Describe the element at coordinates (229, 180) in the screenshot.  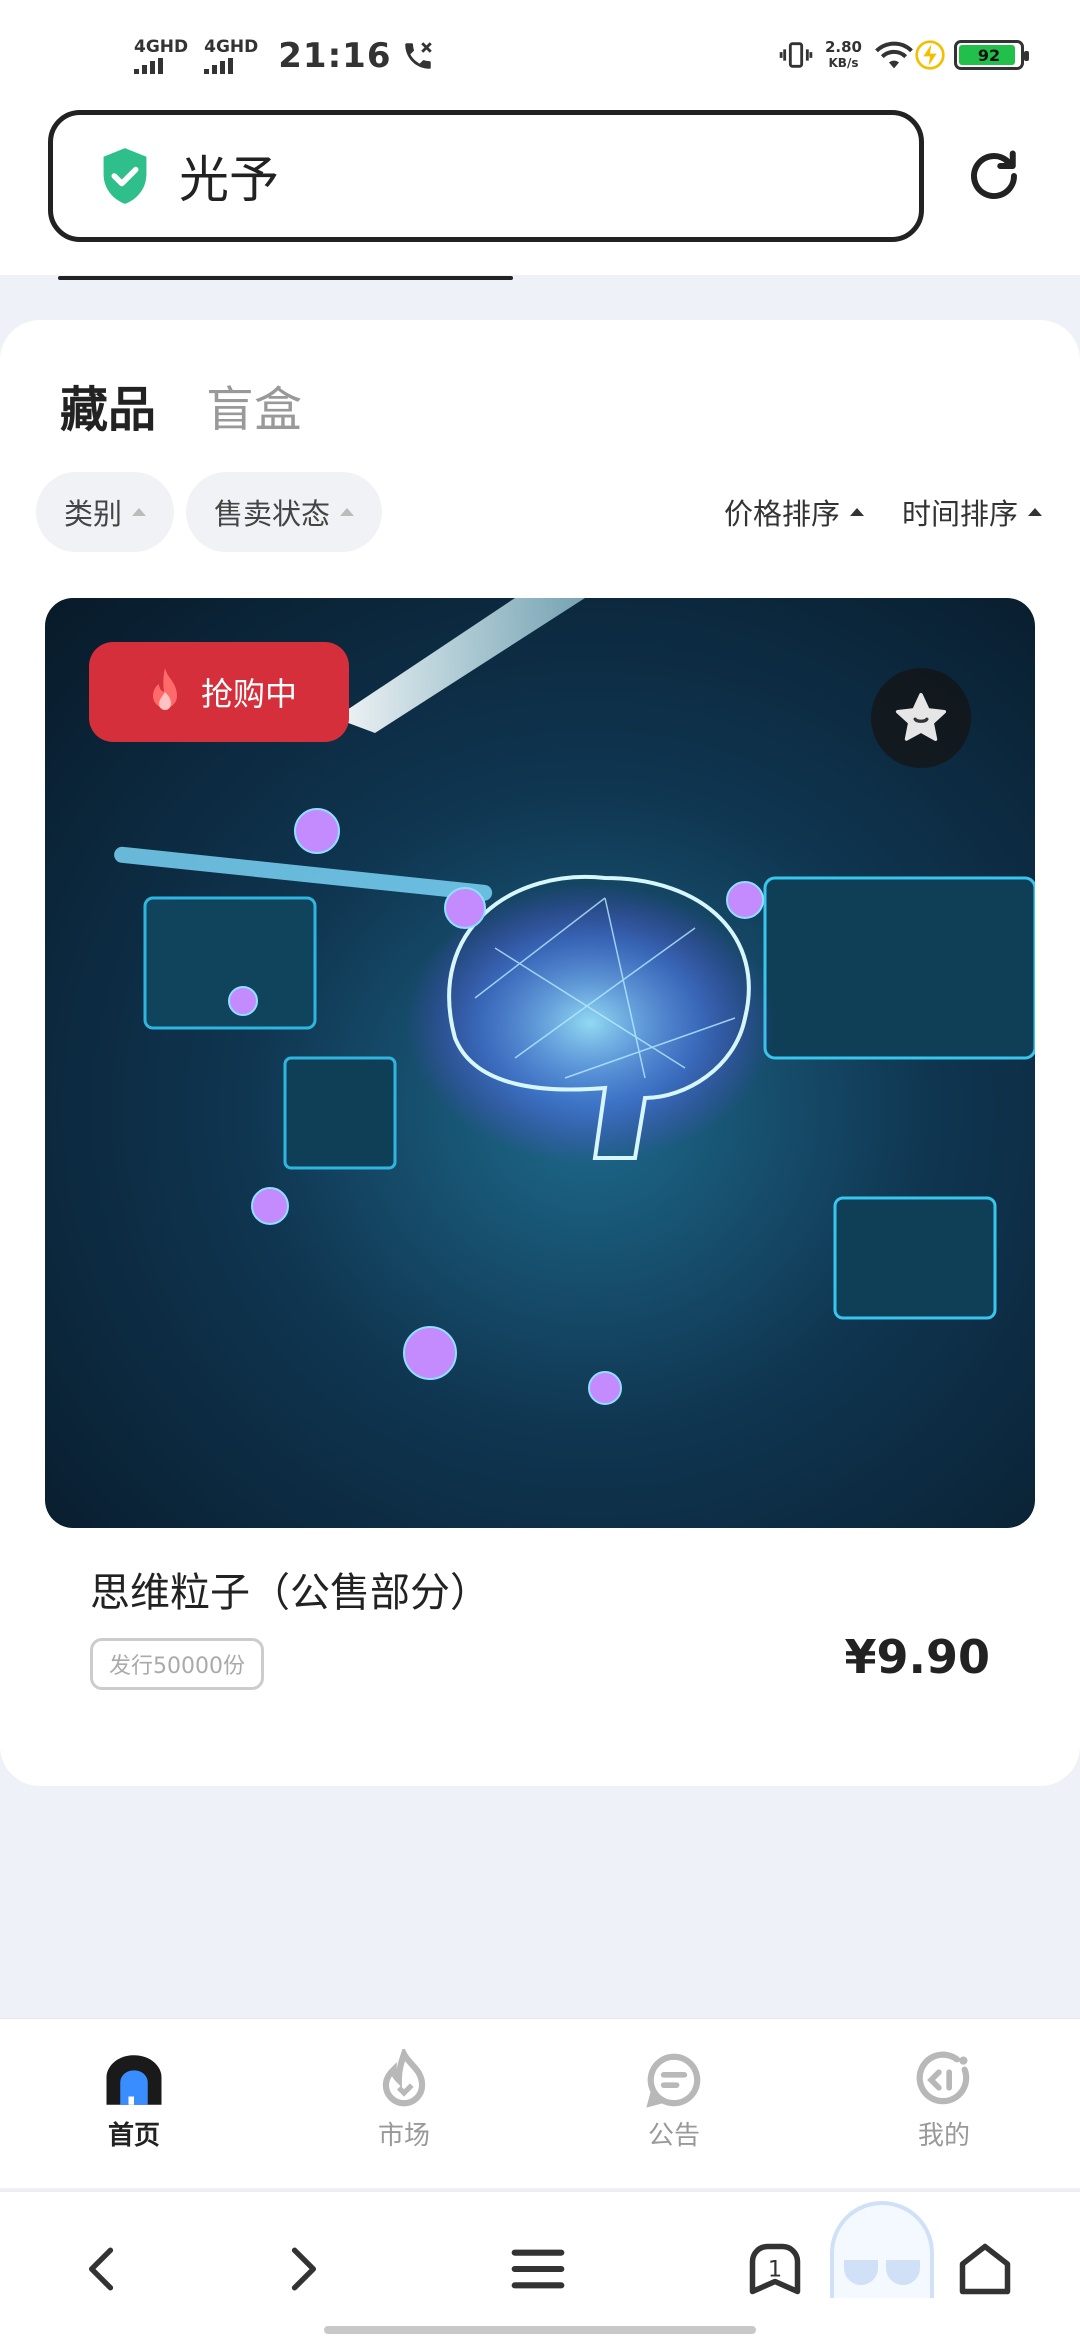
I see `address-text: 光予` at that location.